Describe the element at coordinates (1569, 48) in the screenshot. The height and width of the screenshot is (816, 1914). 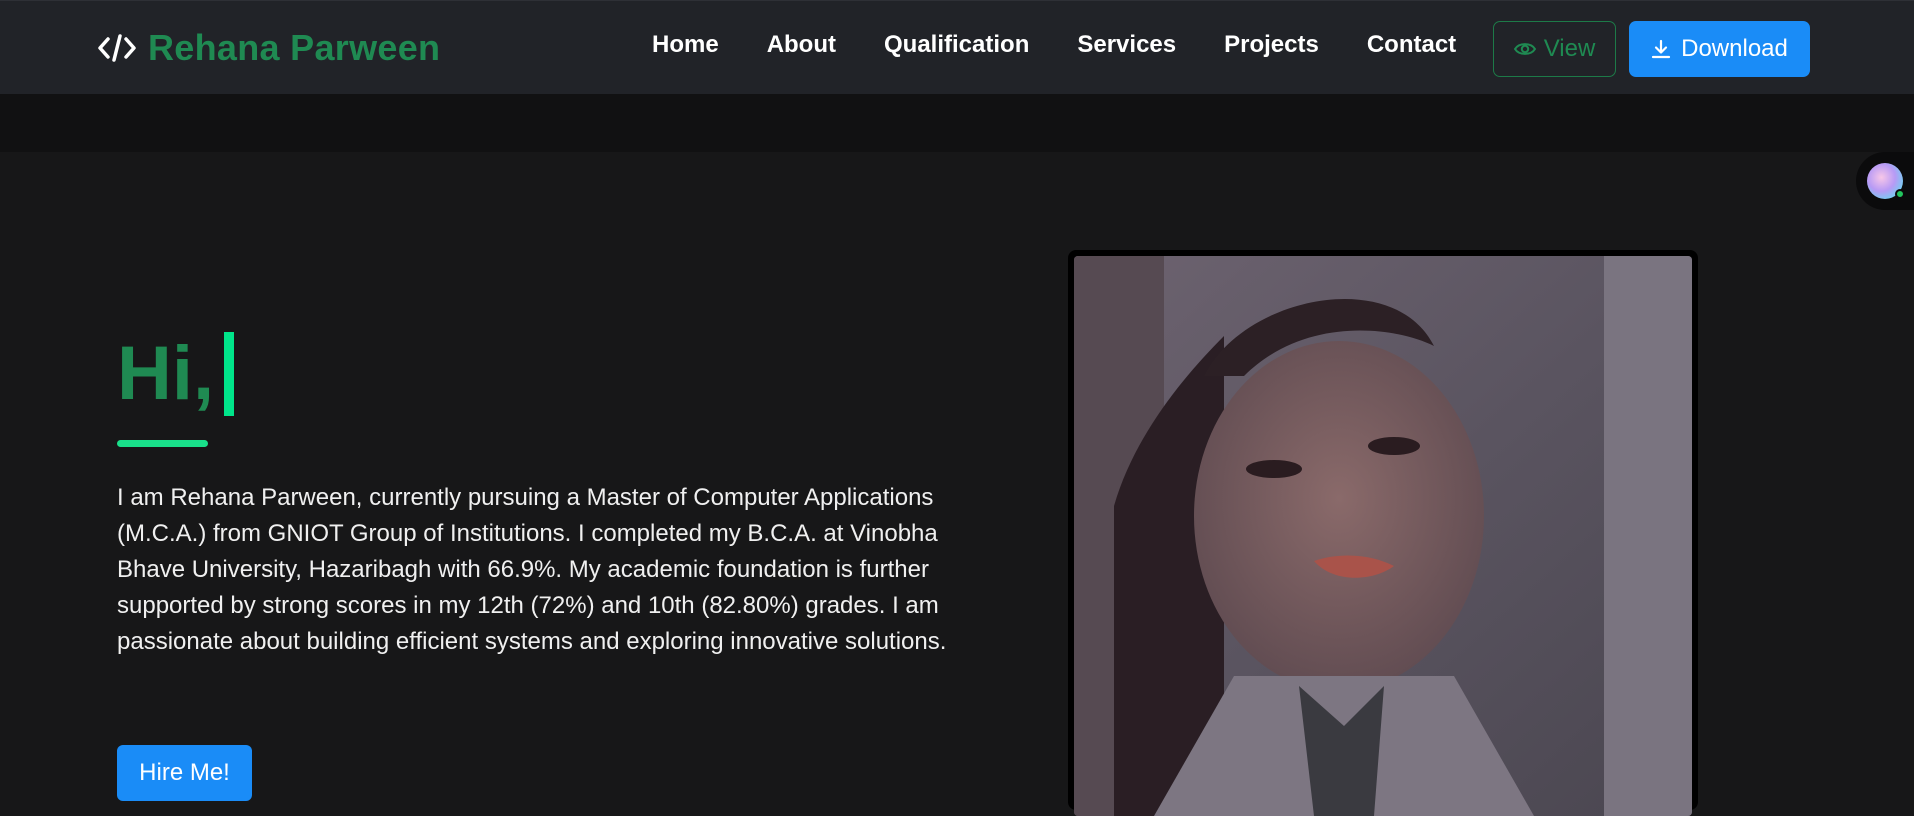
I see `view-button-label: View` at that location.